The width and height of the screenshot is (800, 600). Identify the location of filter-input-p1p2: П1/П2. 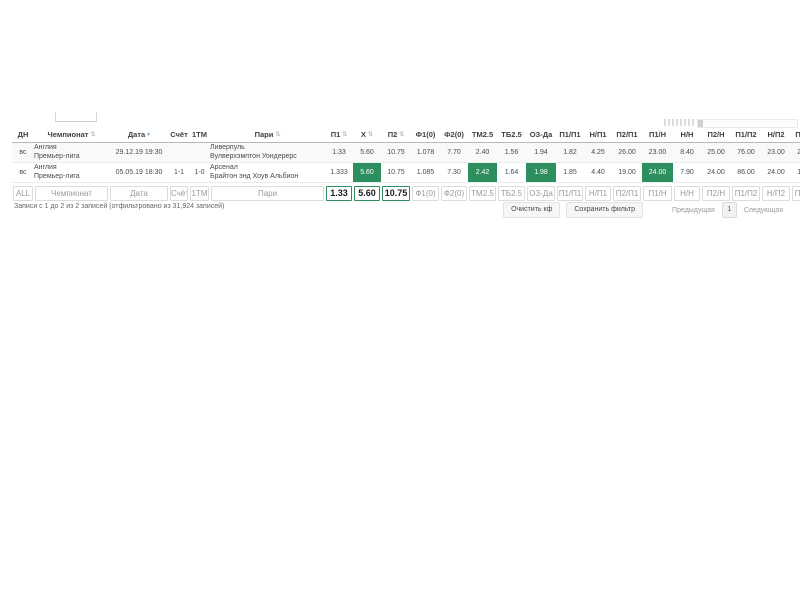
(746, 193).